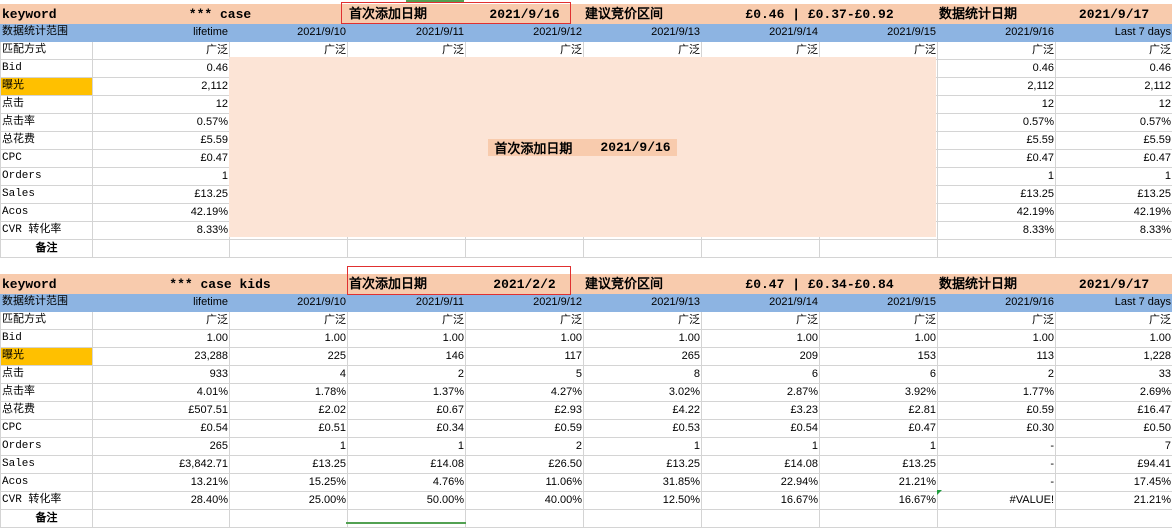  Describe the element at coordinates (879, 393) in the screenshot. I see `metric-cell: 3.92%` at that location.